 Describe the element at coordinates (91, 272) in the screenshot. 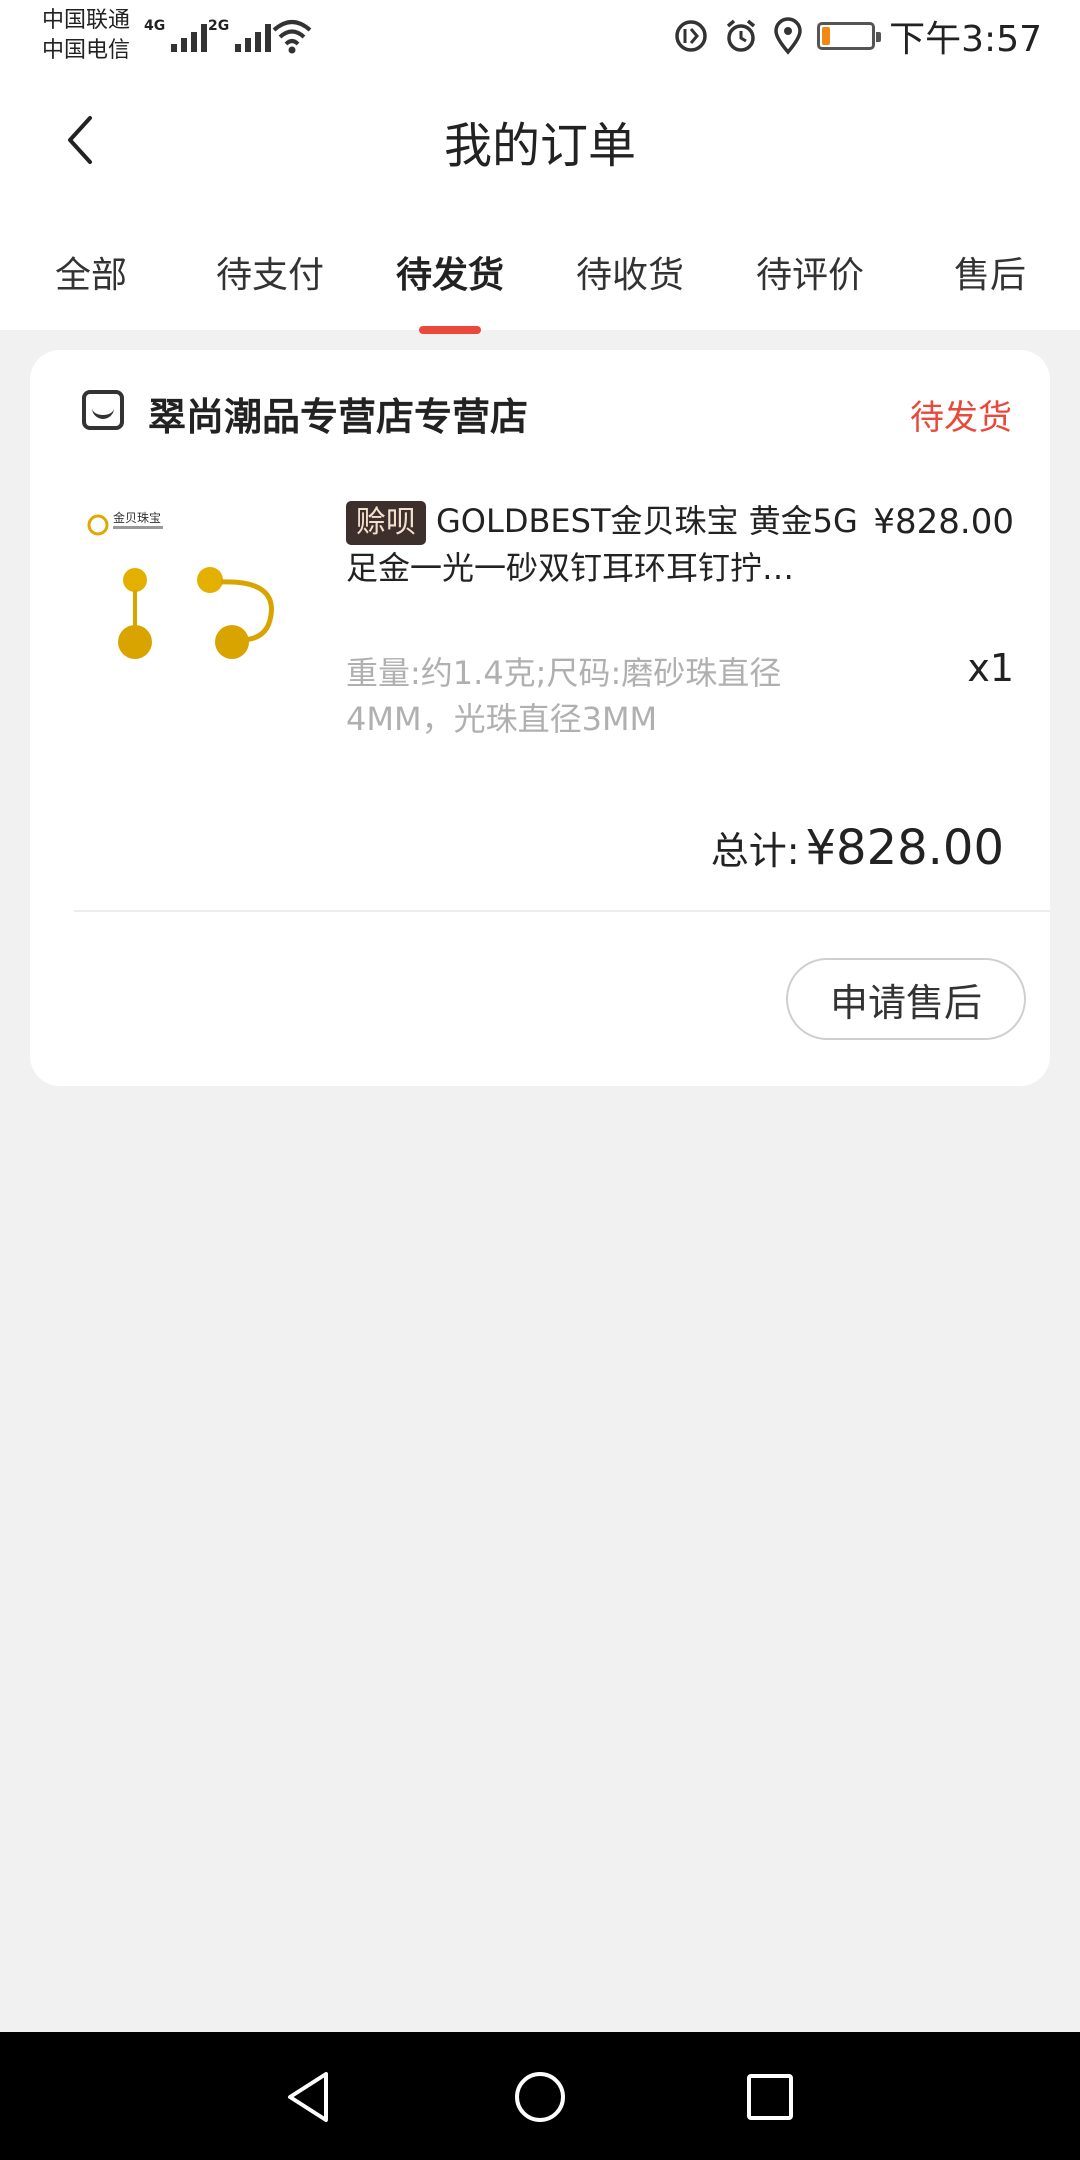

I see `tab-all: 全部` at that location.